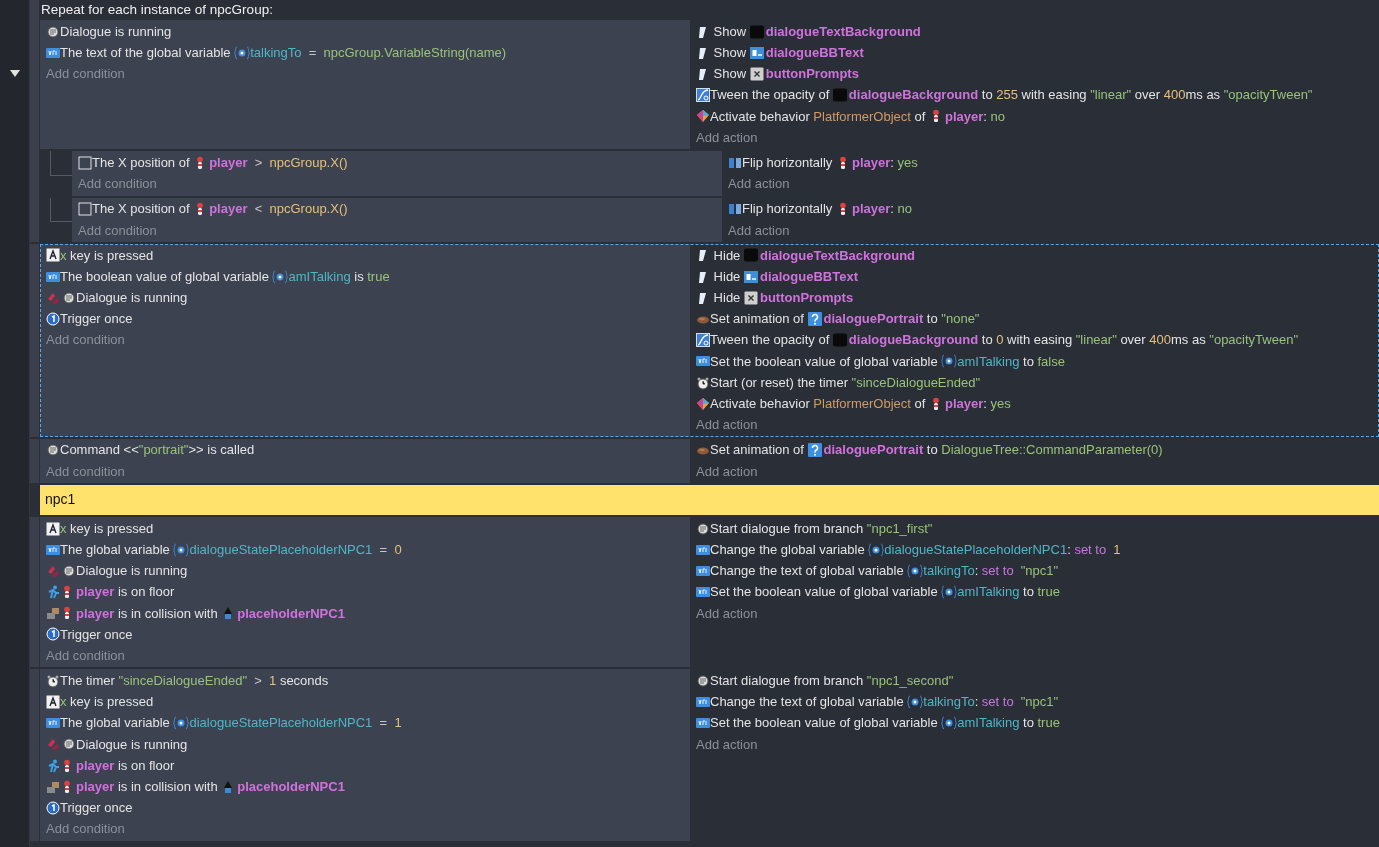 This screenshot has width=1379, height=847. What do you see at coordinates (788, 549) in the screenshot?
I see `phrase-text: Change the global variable` at bounding box center [788, 549].